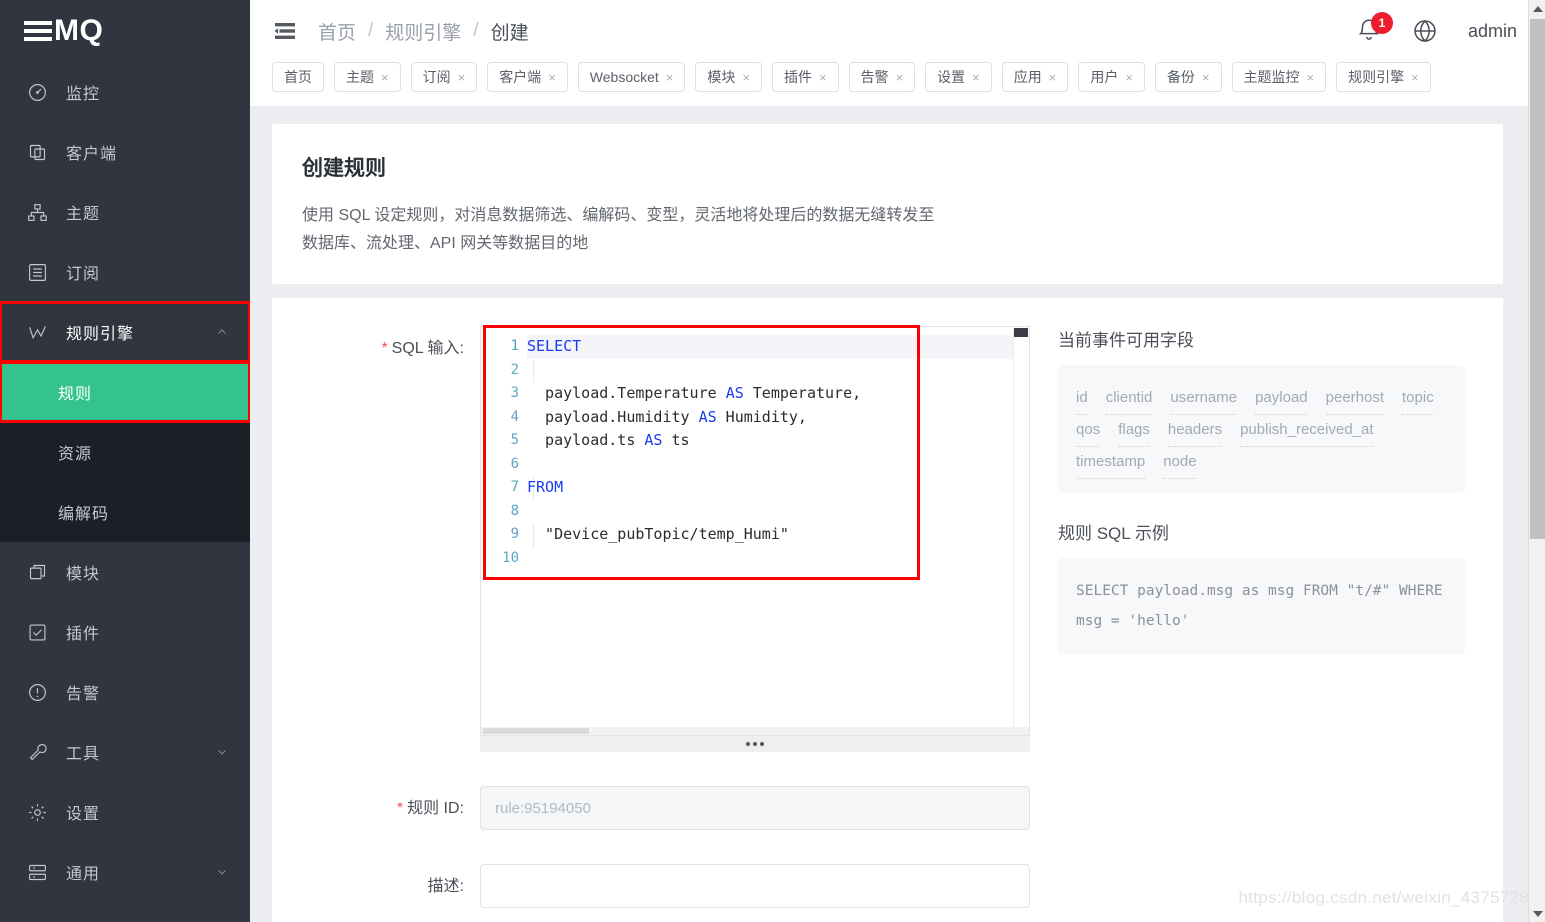  I want to click on sidebar-subitem-resources: 资源, so click(125, 452).